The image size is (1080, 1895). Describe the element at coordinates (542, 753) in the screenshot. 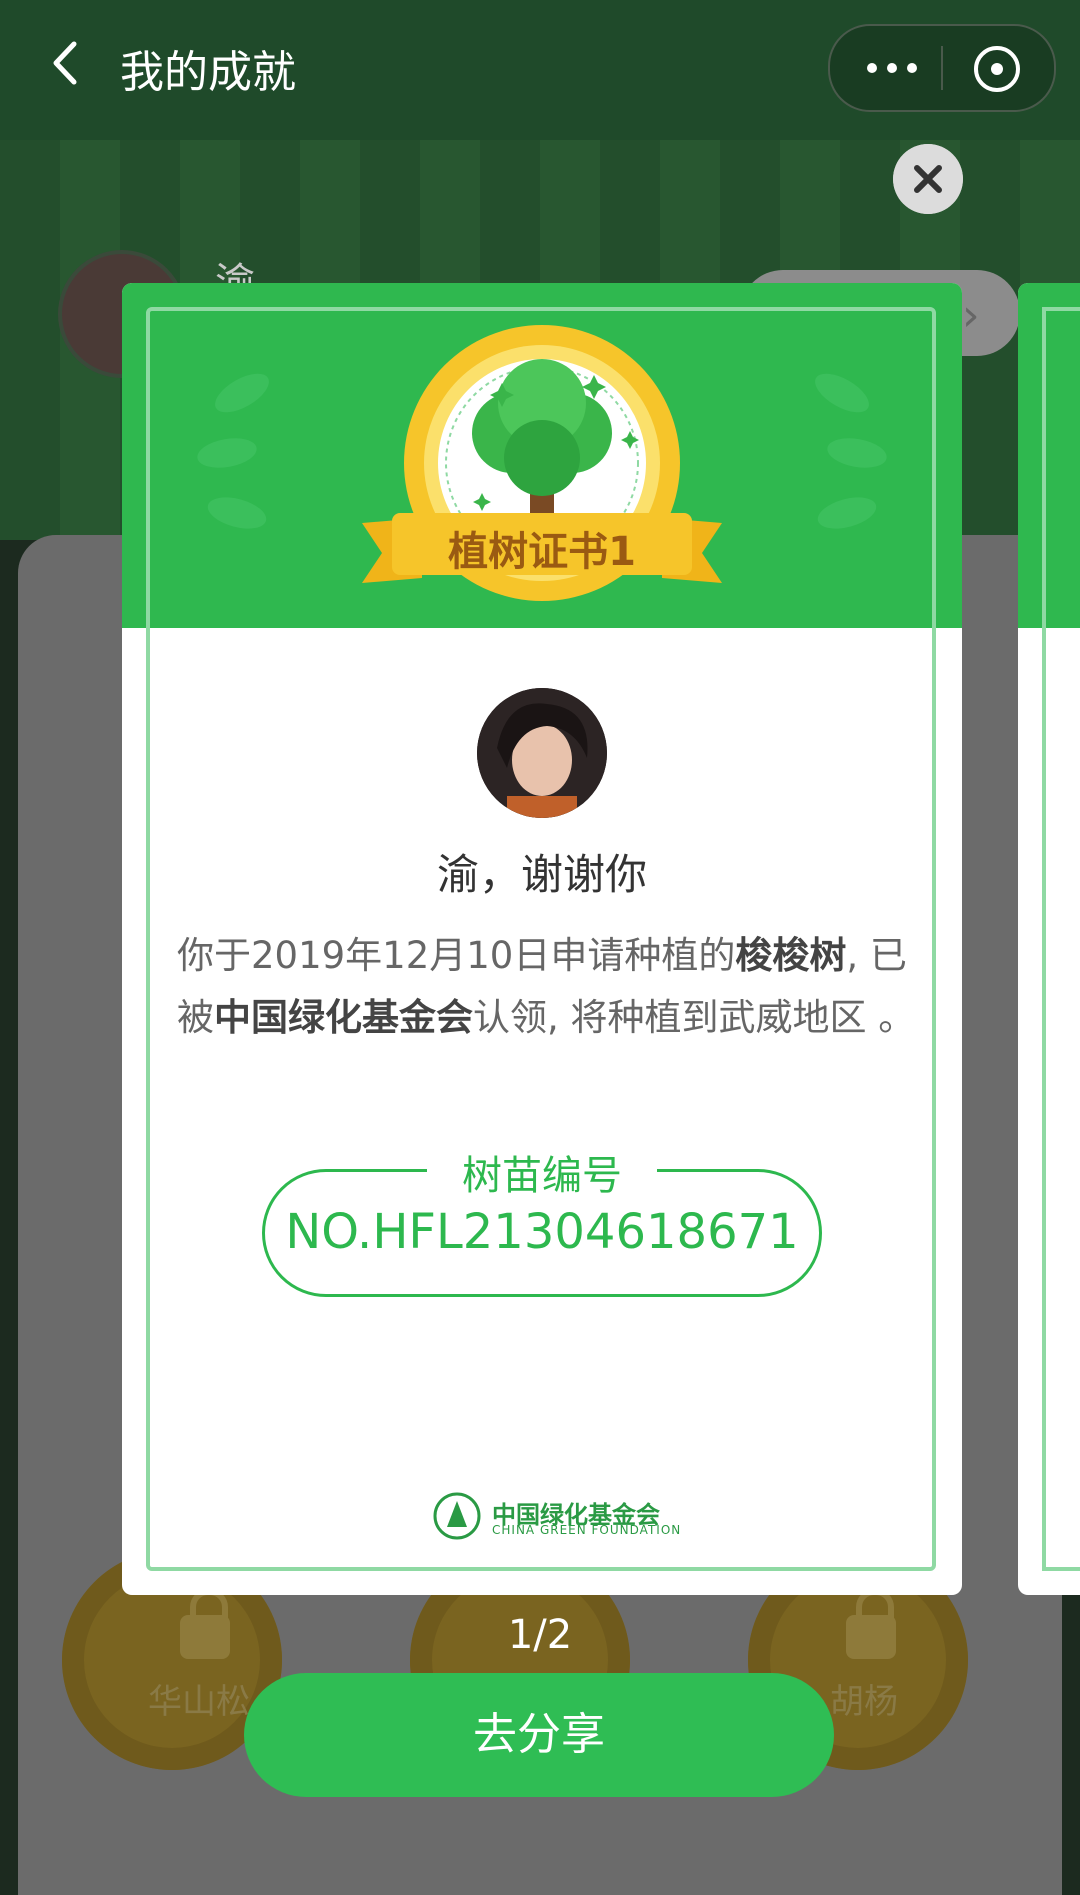

I see `avatar` at that location.